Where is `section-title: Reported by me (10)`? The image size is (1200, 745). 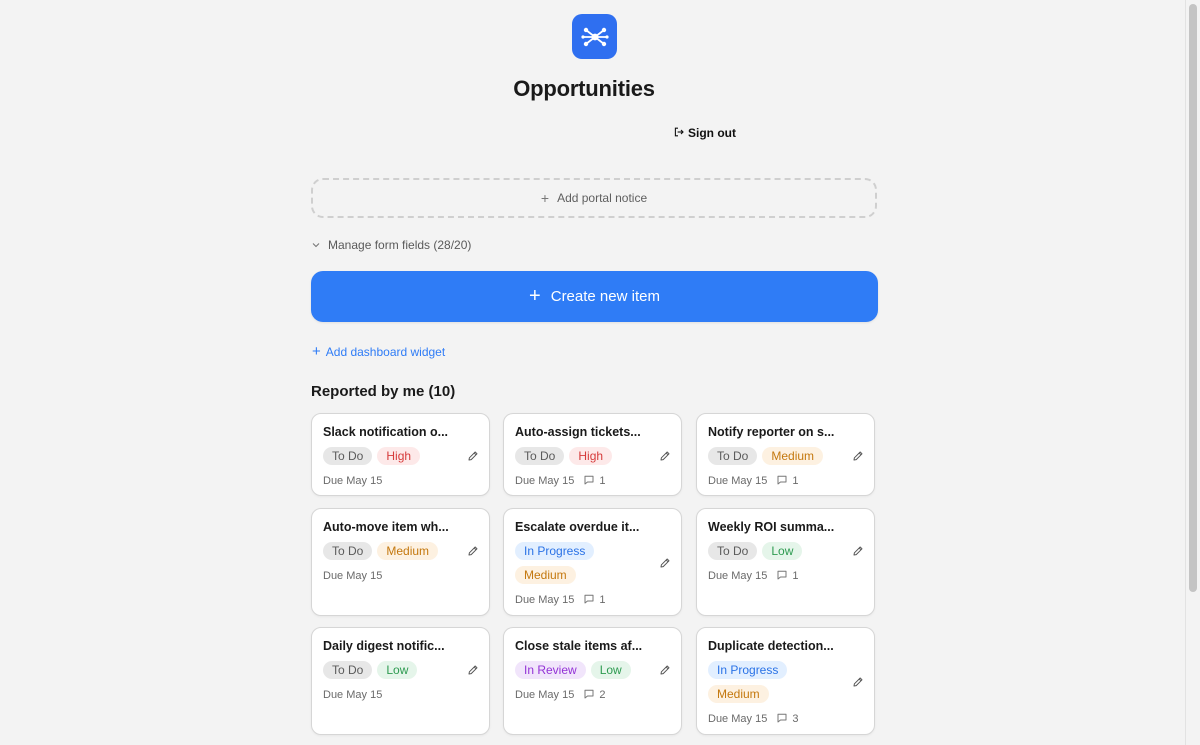
section-title: Reported by me (10) is located at coordinates (383, 391).